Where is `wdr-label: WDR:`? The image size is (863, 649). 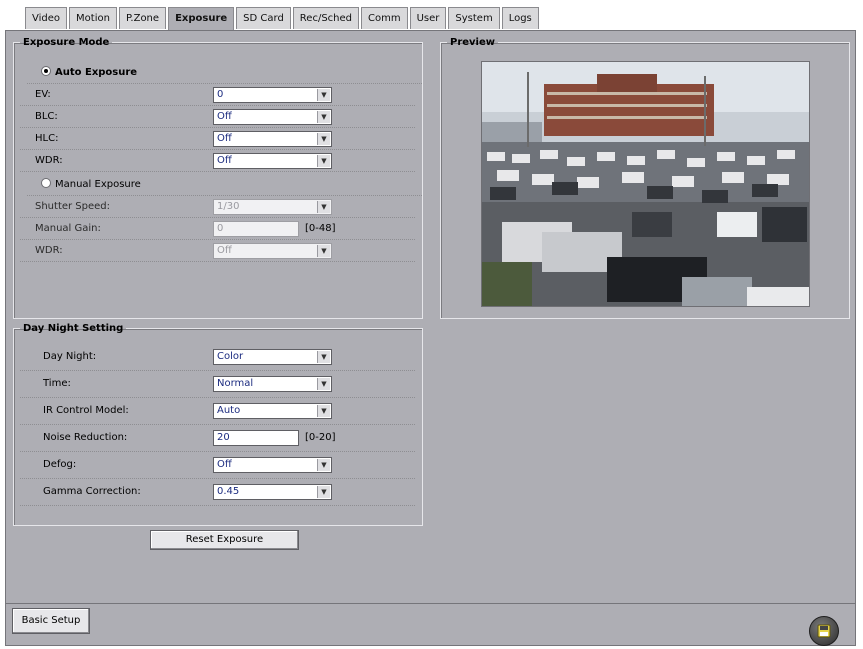
wdr-label: WDR: is located at coordinates (49, 160).